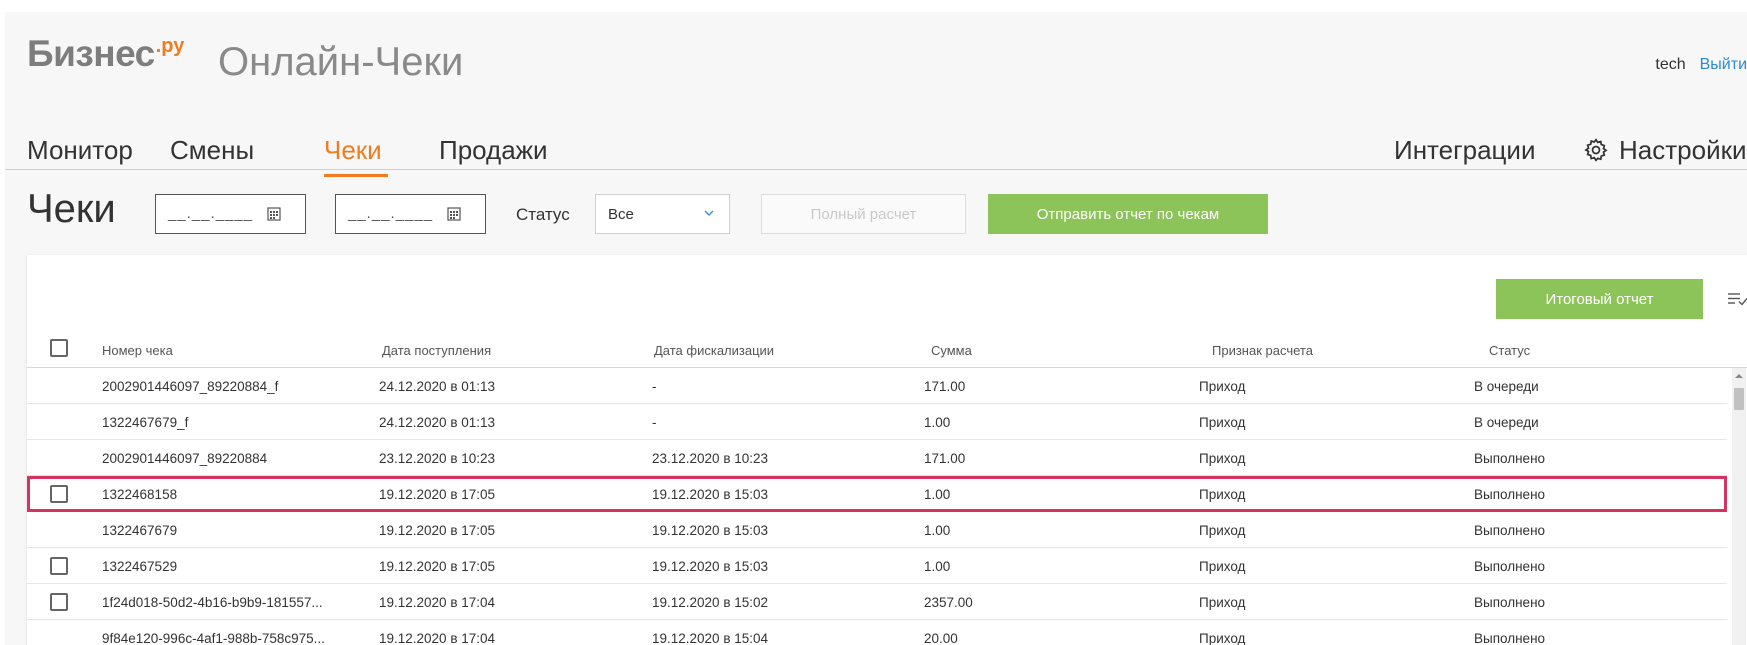 This screenshot has width=1747, height=645. What do you see at coordinates (493, 150) in the screenshot?
I see `nav-item-sales: Продажи` at bounding box center [493, 150].